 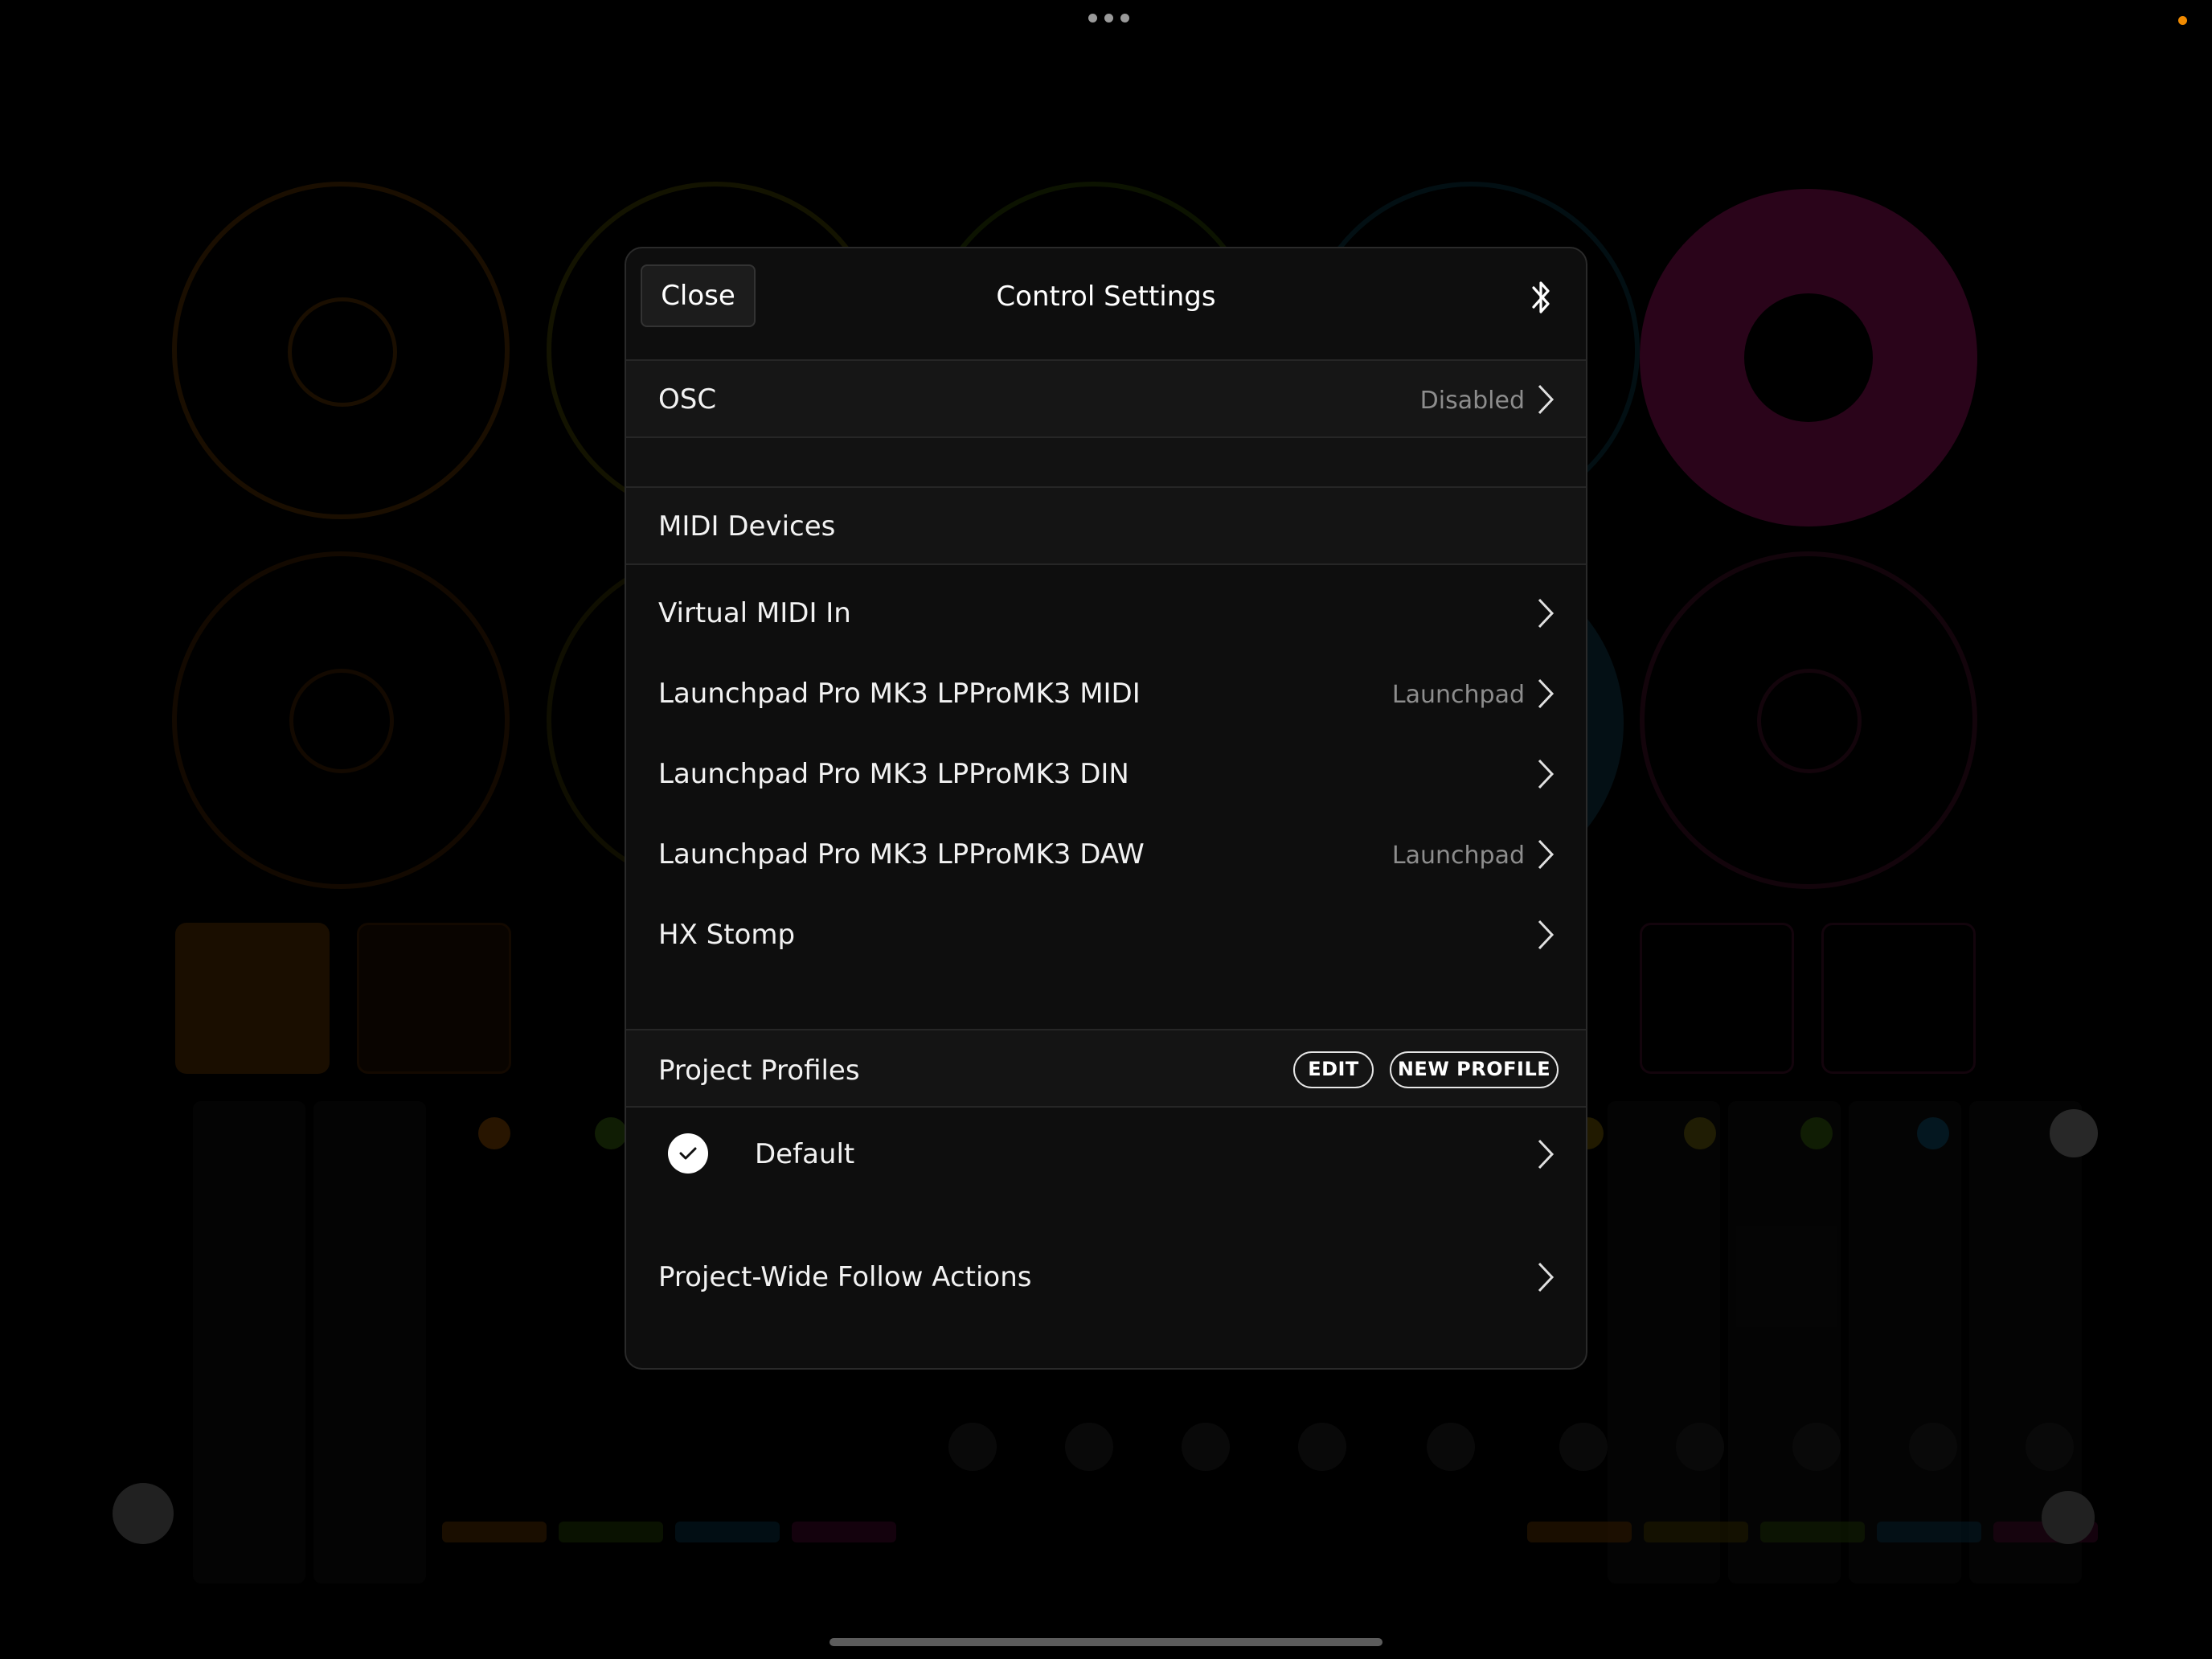 I want to click on profile-row-default: Default, so click(x=1106, y=1154).